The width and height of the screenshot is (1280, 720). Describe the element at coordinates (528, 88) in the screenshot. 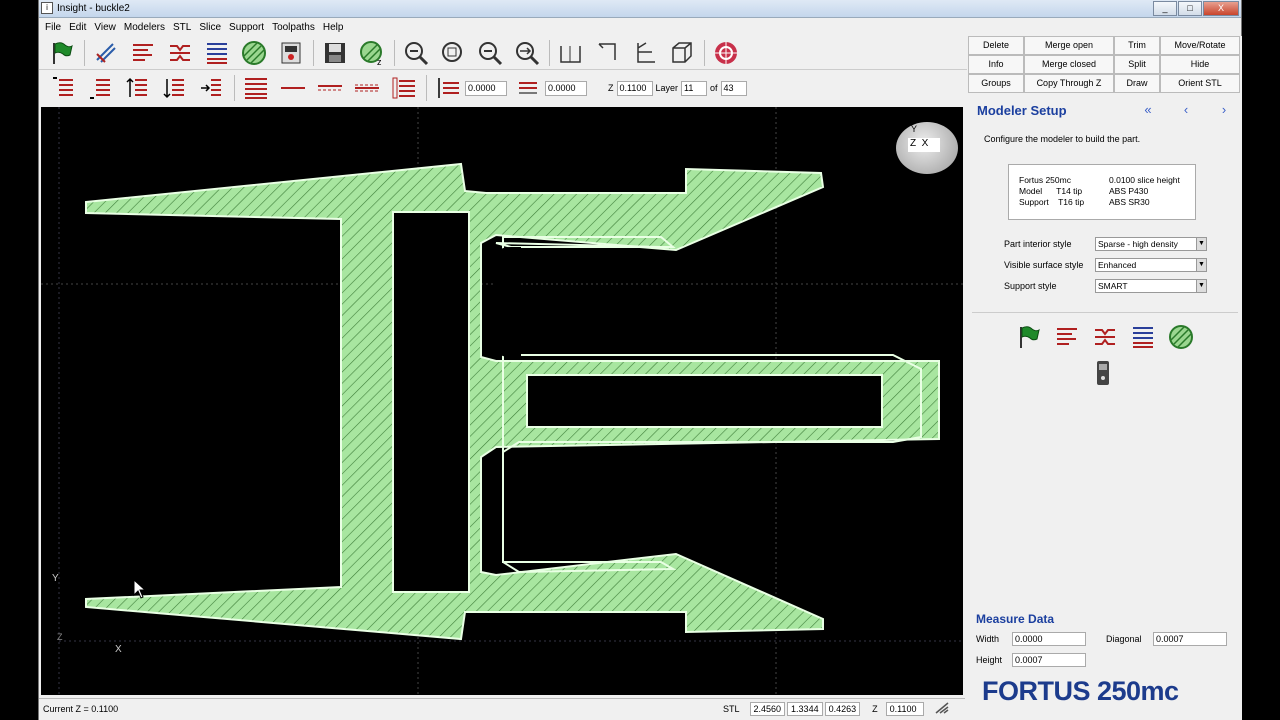

I see `tip-offset-icon` at that location.